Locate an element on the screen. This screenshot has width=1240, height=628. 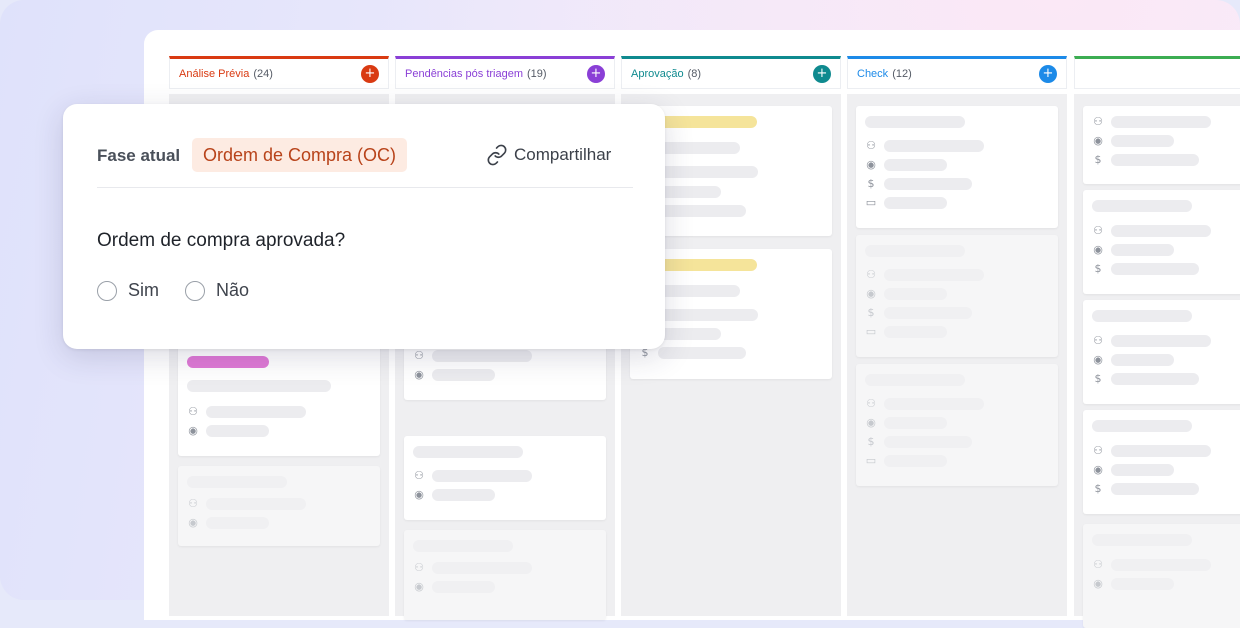
column-count: (12) is located at coordinates (902, 73).